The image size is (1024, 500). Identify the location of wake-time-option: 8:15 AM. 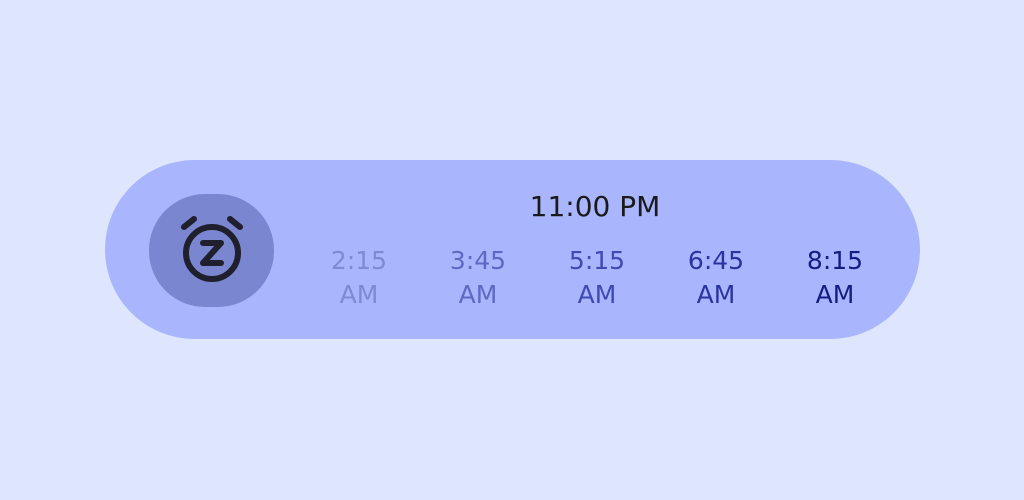
(835, 278).